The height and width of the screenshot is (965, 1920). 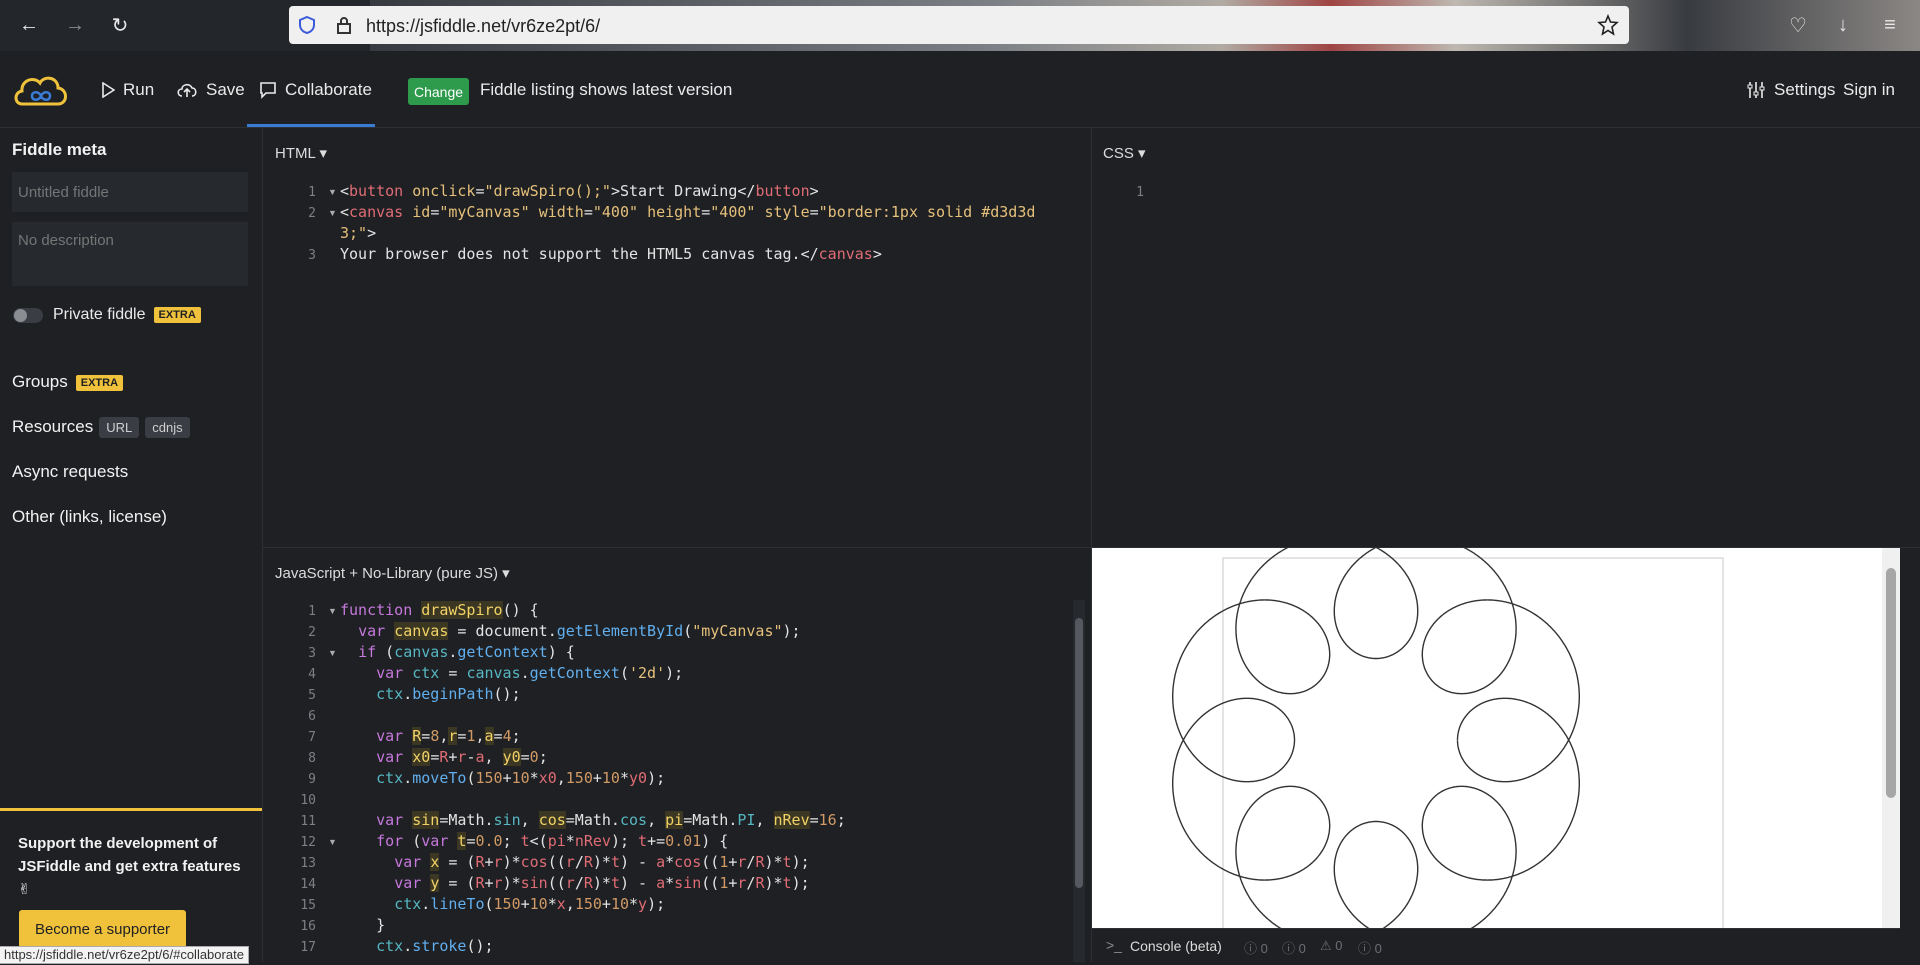 I want to click on sliders-icon, so click(x=1756, y=90).